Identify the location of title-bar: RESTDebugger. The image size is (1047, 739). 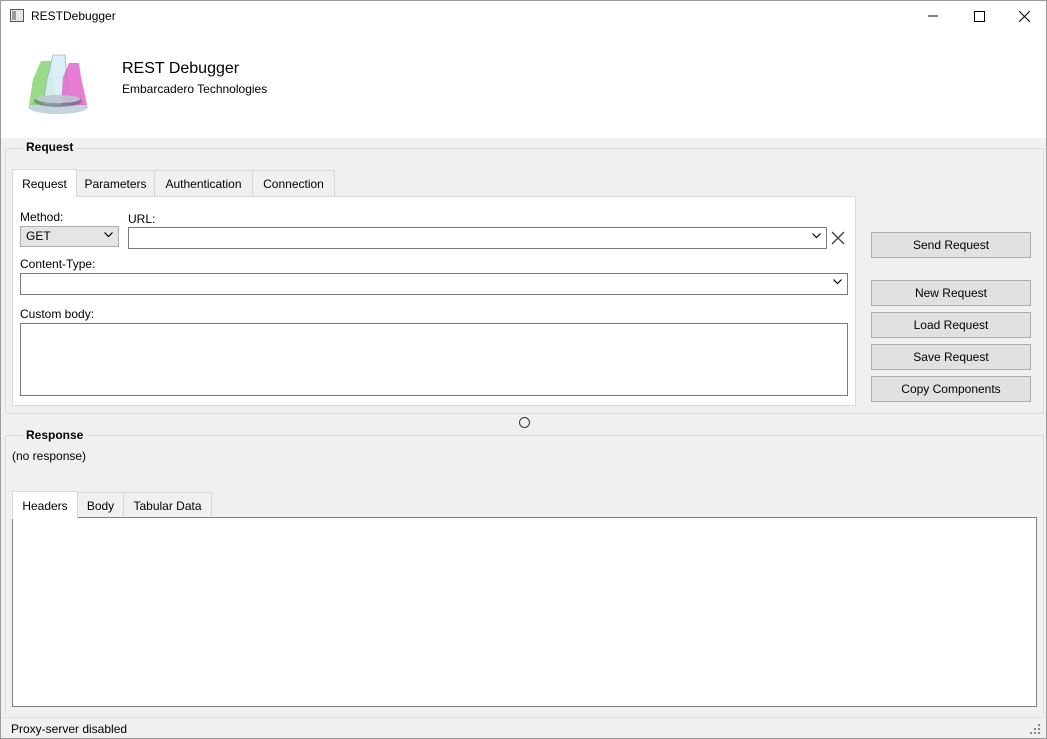
(523, 16).